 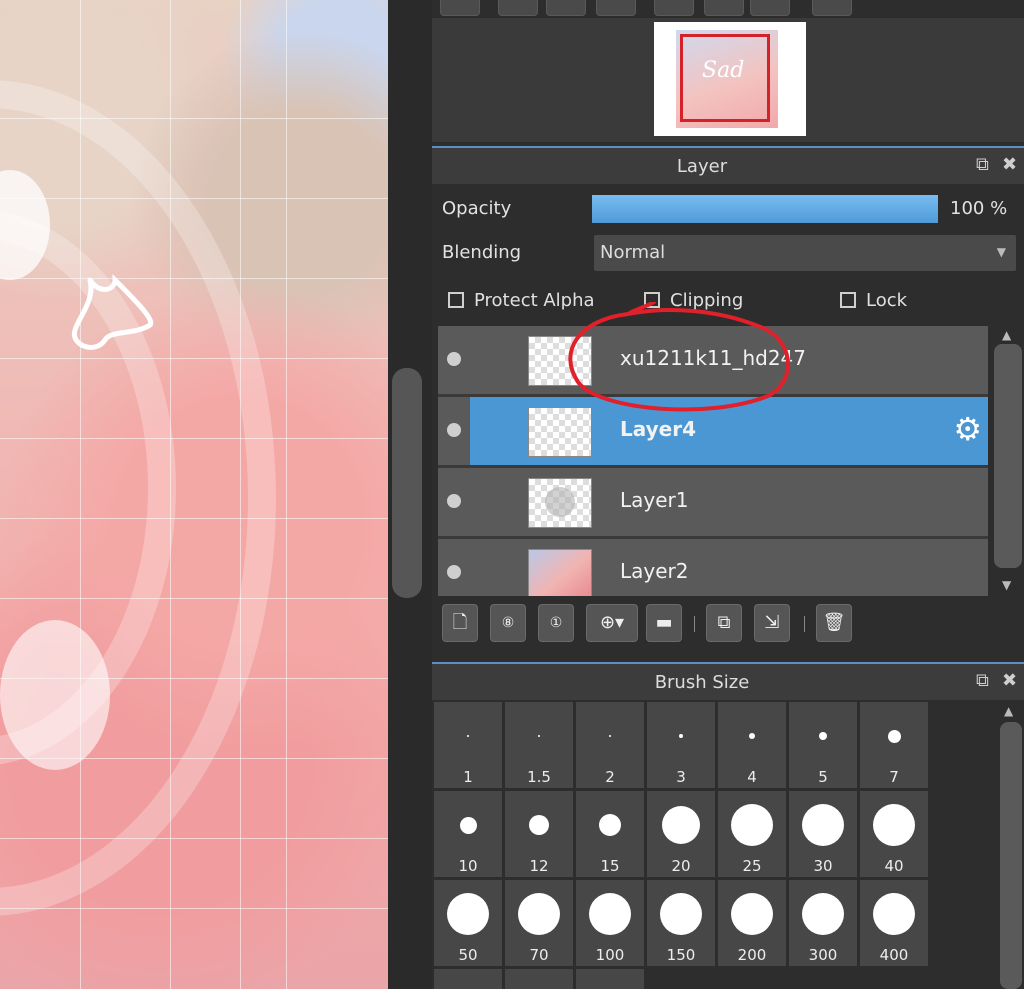 I want to click on opacity-label: Opacity, so click(x=477, y=208).